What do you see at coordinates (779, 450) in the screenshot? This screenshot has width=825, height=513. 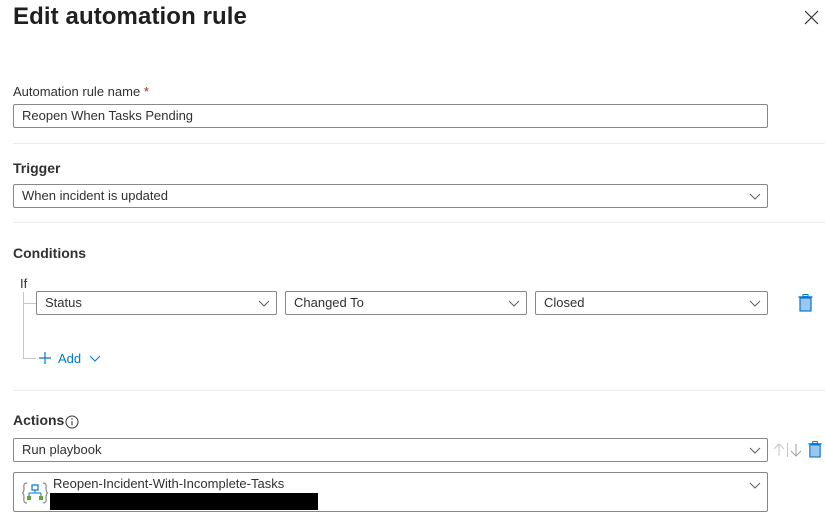 I see `move-up-icon` at bounding box center [779, 450].